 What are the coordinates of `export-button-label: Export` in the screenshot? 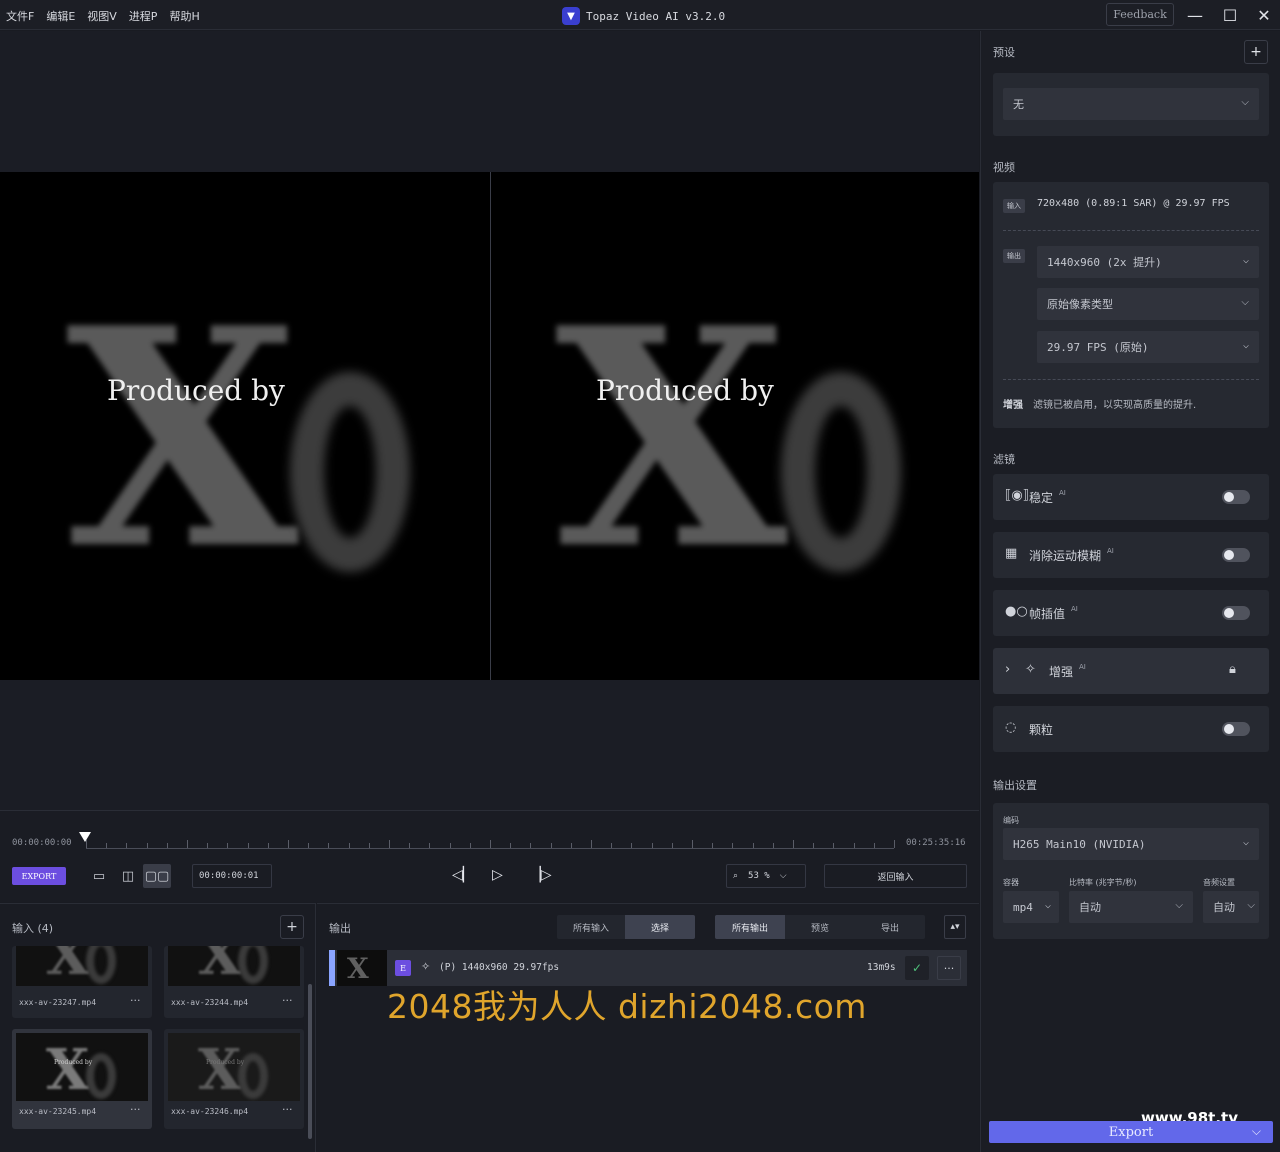 It's located at (1131, 1132).